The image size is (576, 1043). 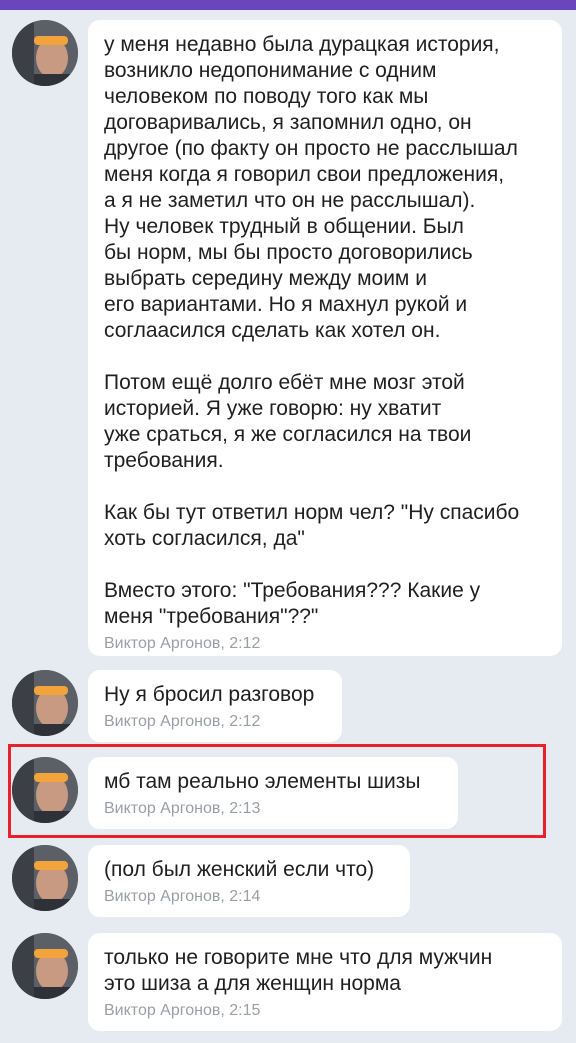 I want to click on top-accent-bar, so click(x=288, y=5).